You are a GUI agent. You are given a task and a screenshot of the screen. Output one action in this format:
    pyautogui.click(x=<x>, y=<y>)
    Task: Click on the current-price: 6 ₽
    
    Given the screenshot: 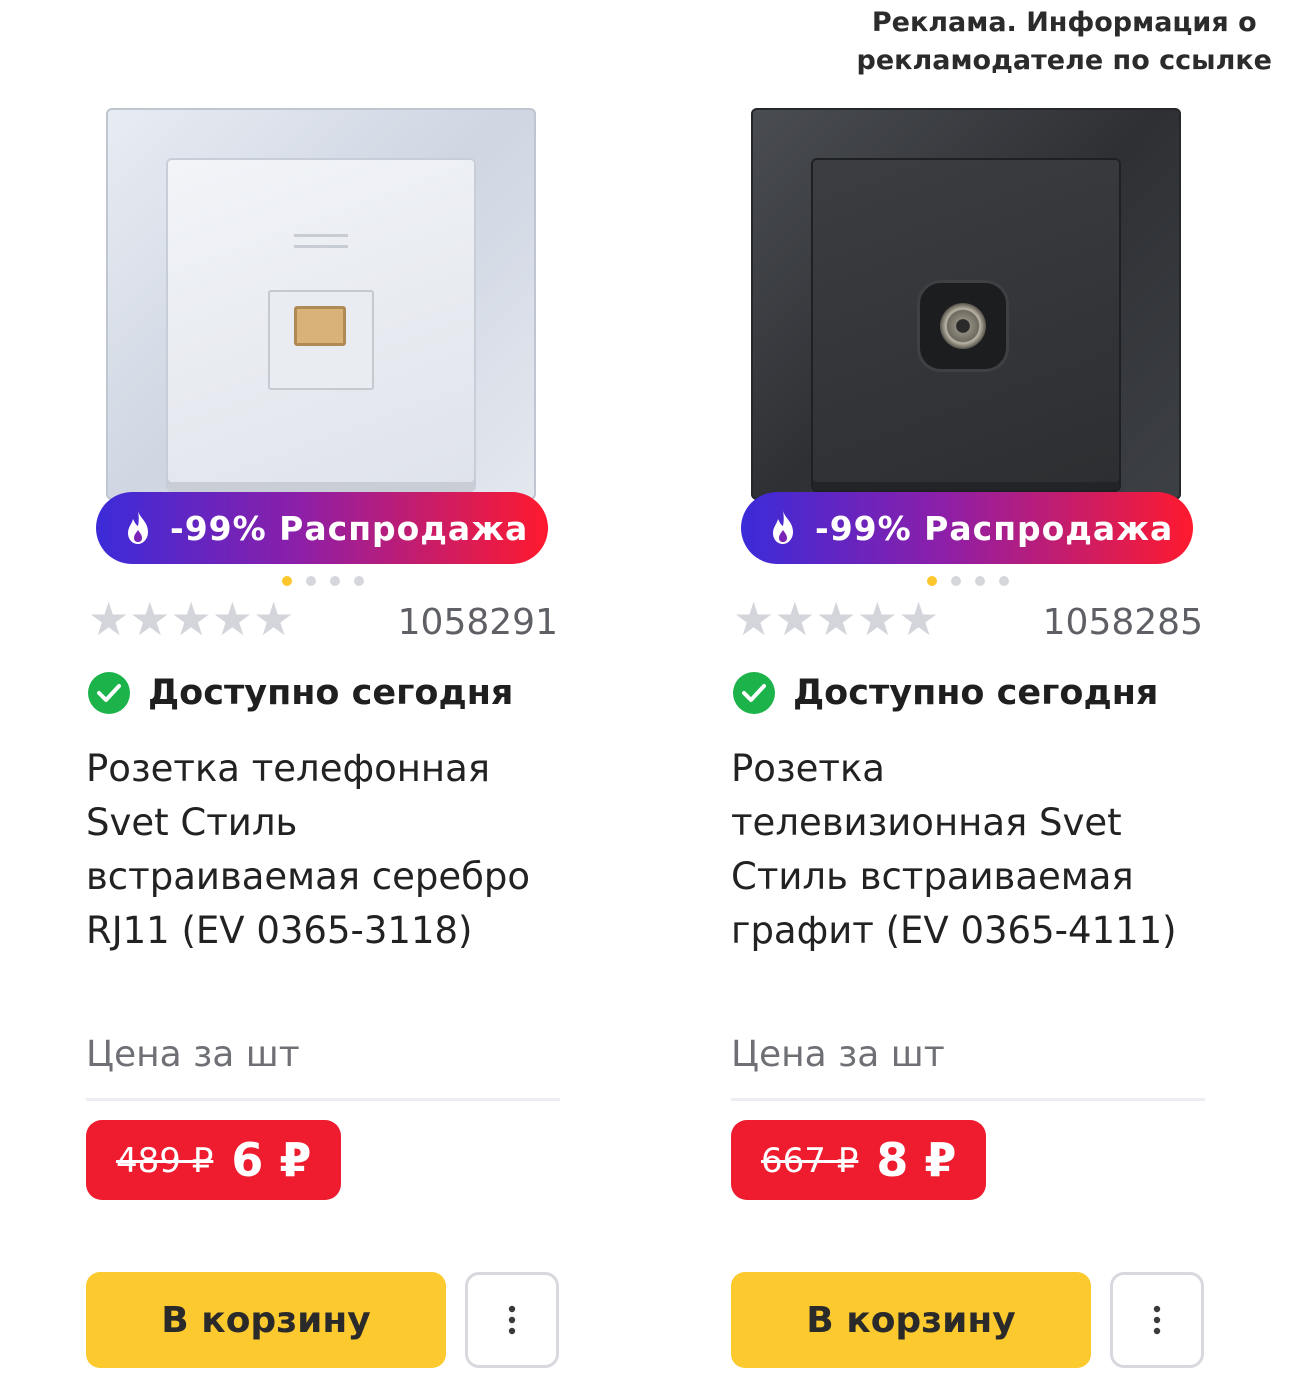 What is the action you would take?
    pyautogui.click(x=271, y=1160)
    